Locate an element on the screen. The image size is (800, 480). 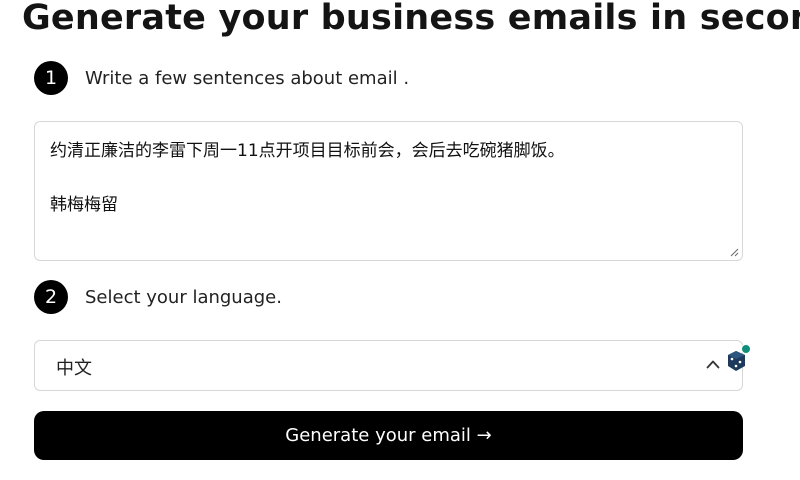
language-select: 中文 is located at coordinates (388, 365).